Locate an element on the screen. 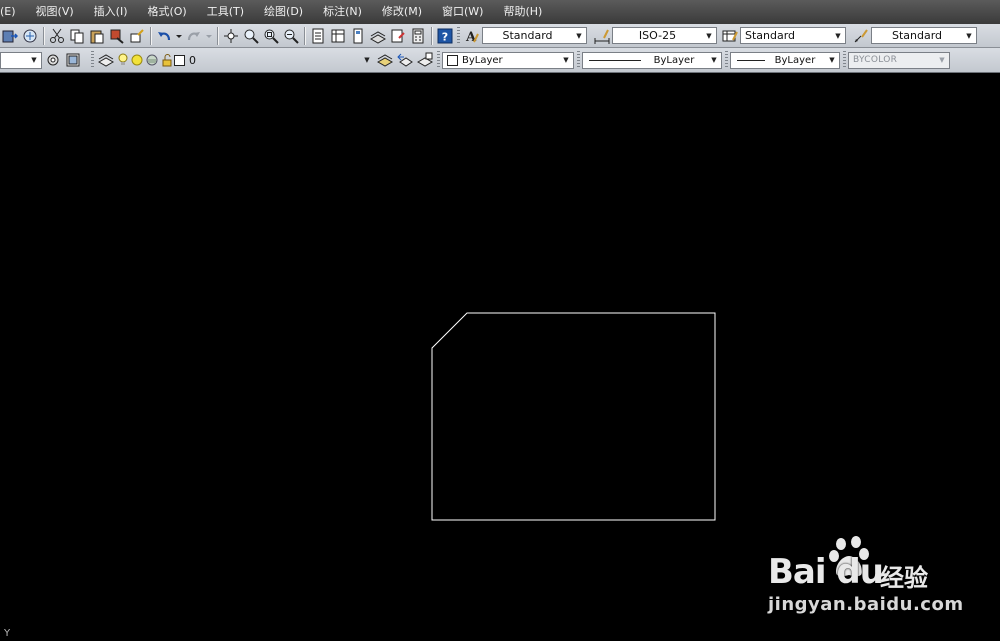  dimension-style-icon is located at coordinates (602, 36).